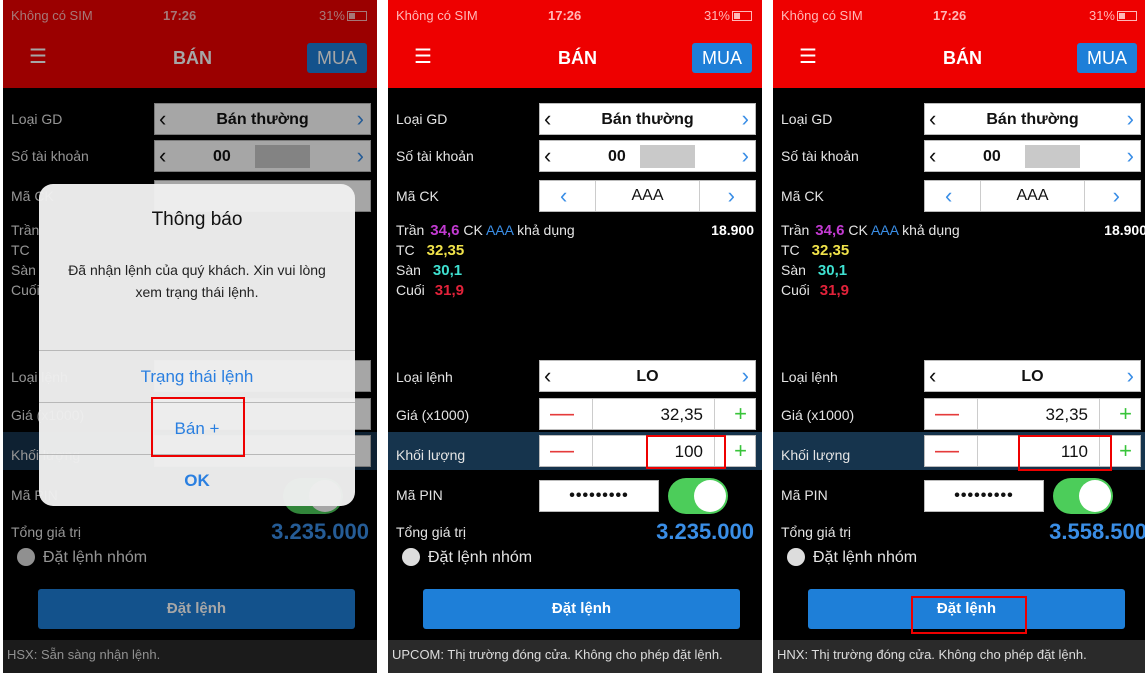 The image size is (1145, 673). What do you see at coordinates (816, 532) in the screenshot?
I see `total-label: Tổng giá trị` at bounding box center [816, 532].